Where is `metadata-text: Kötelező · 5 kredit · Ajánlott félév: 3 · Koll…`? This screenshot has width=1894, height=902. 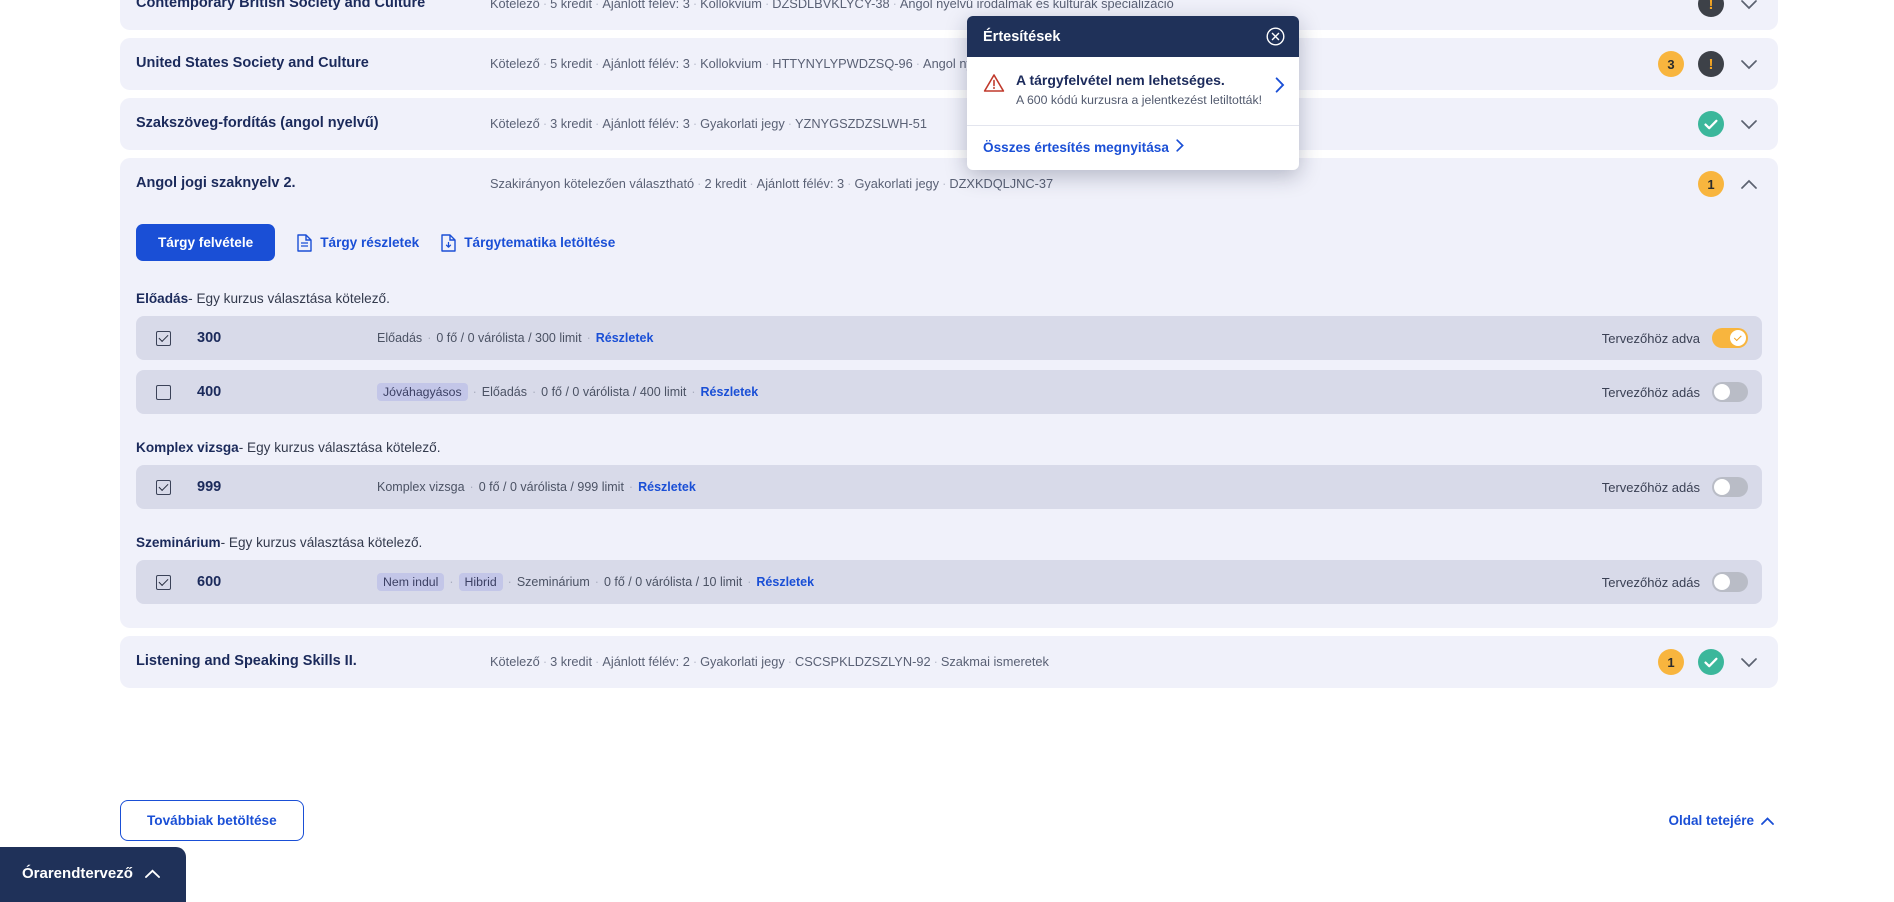
metadata-text: Kötelező · 5 kredit · Ajánlott félév: 3 · Koll… is located at coordinates (1034, 7).